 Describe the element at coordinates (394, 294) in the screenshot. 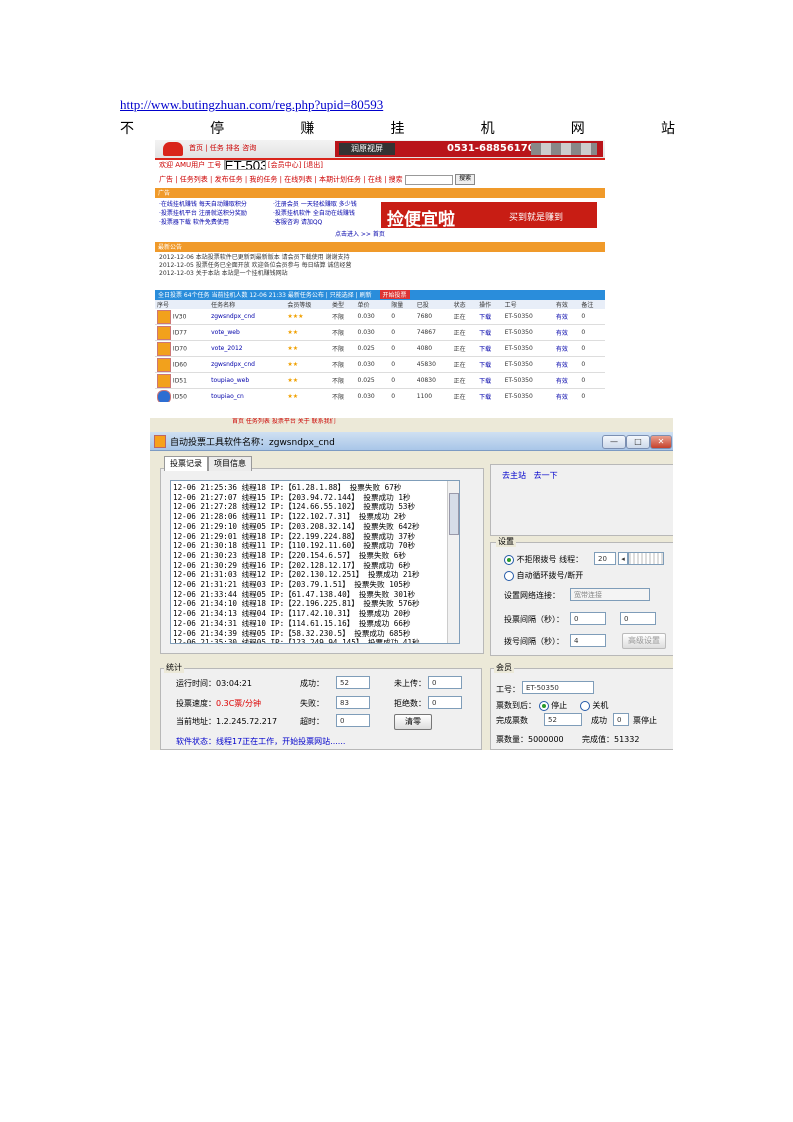

I see `start-vote-button: 开始投票` at that location.